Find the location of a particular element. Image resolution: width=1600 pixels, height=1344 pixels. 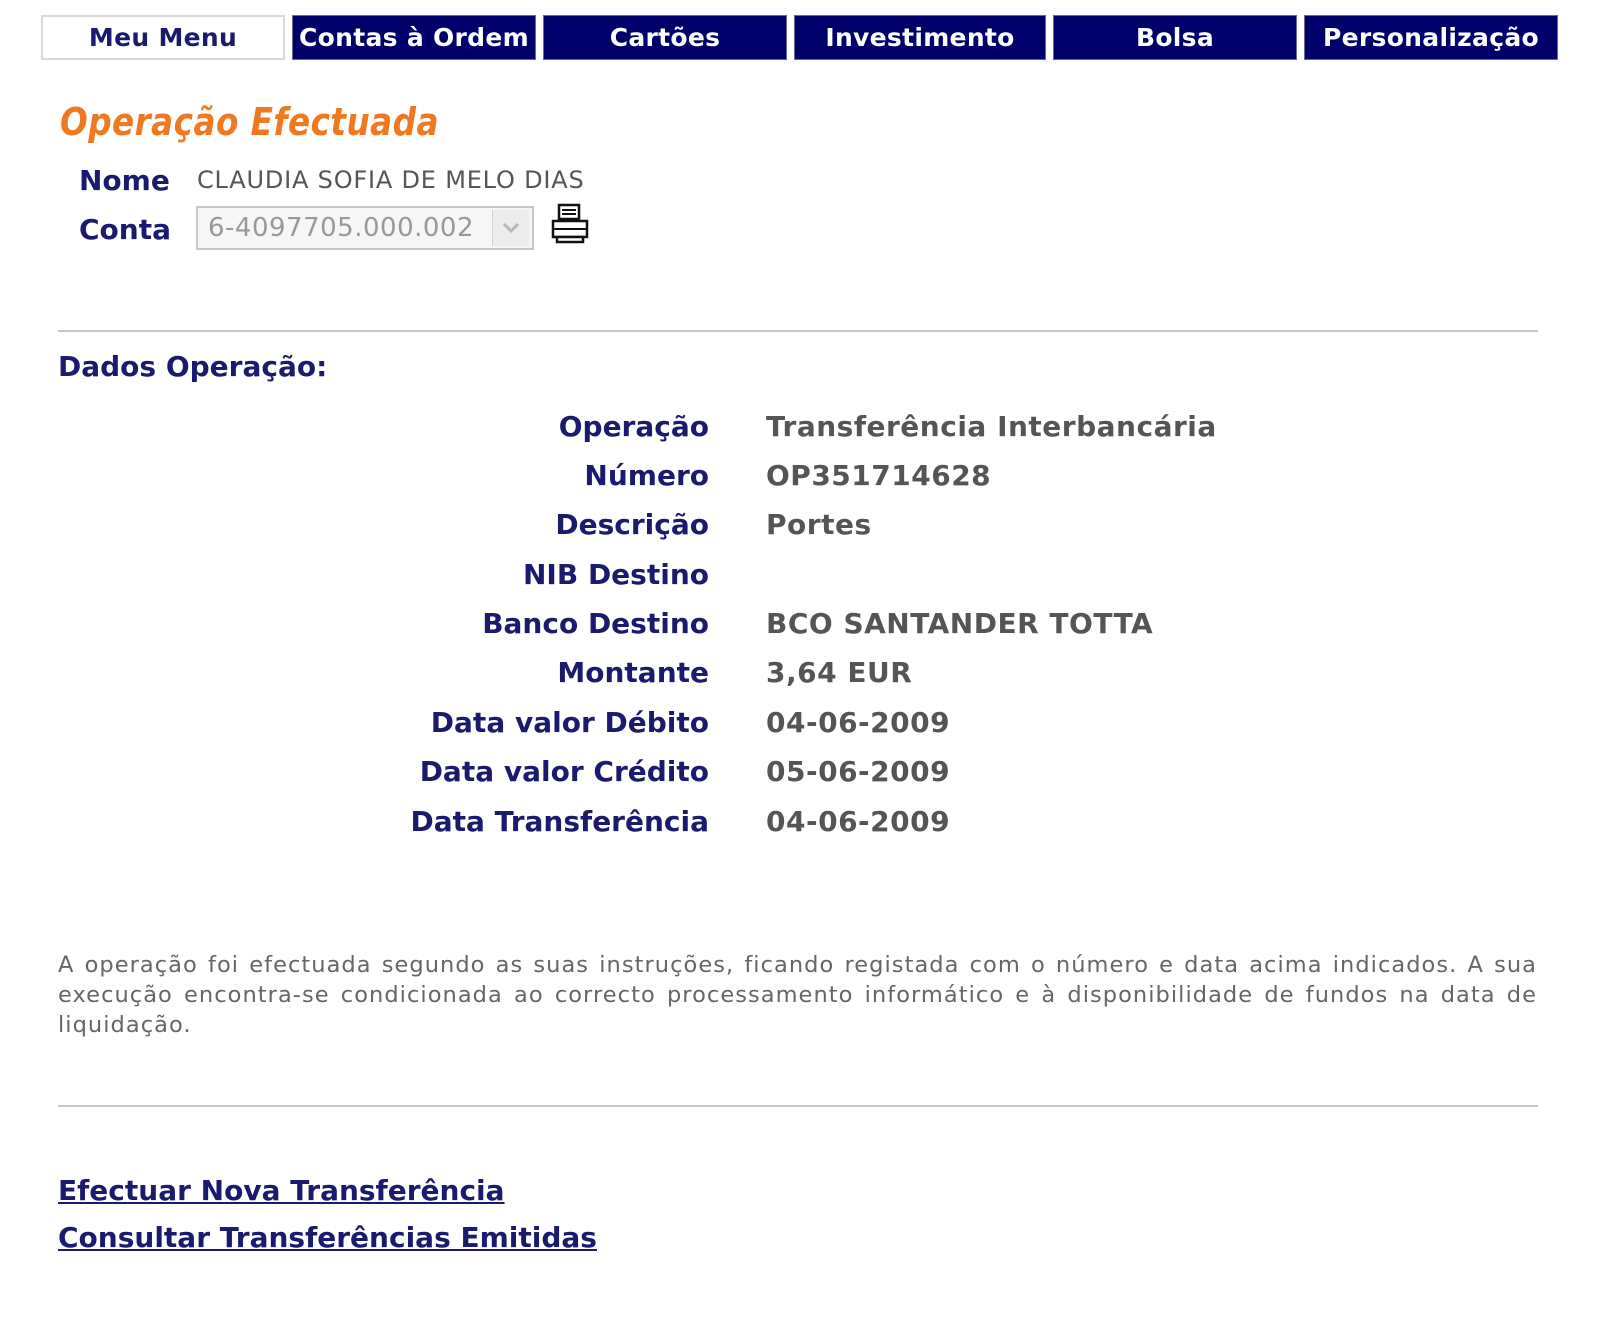

detail-row-operacao: Operação Transferência Interbancária is located at coordinates (800, 434).